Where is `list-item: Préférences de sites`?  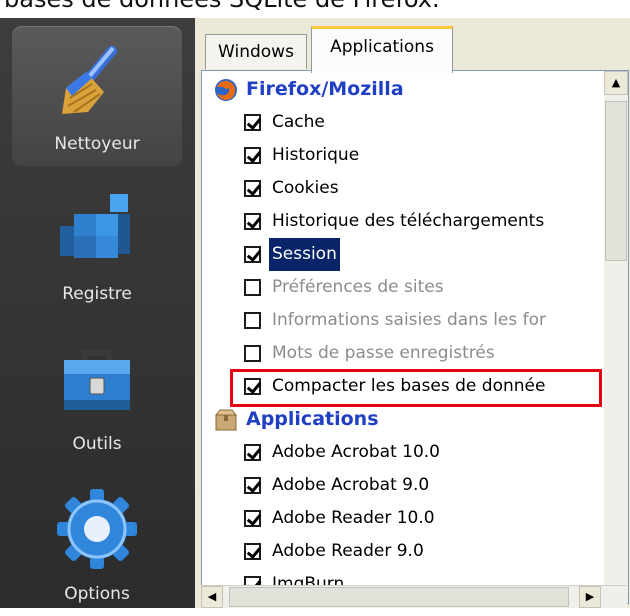 list-item: Préférences de sites is located at coordinates (407, 287).